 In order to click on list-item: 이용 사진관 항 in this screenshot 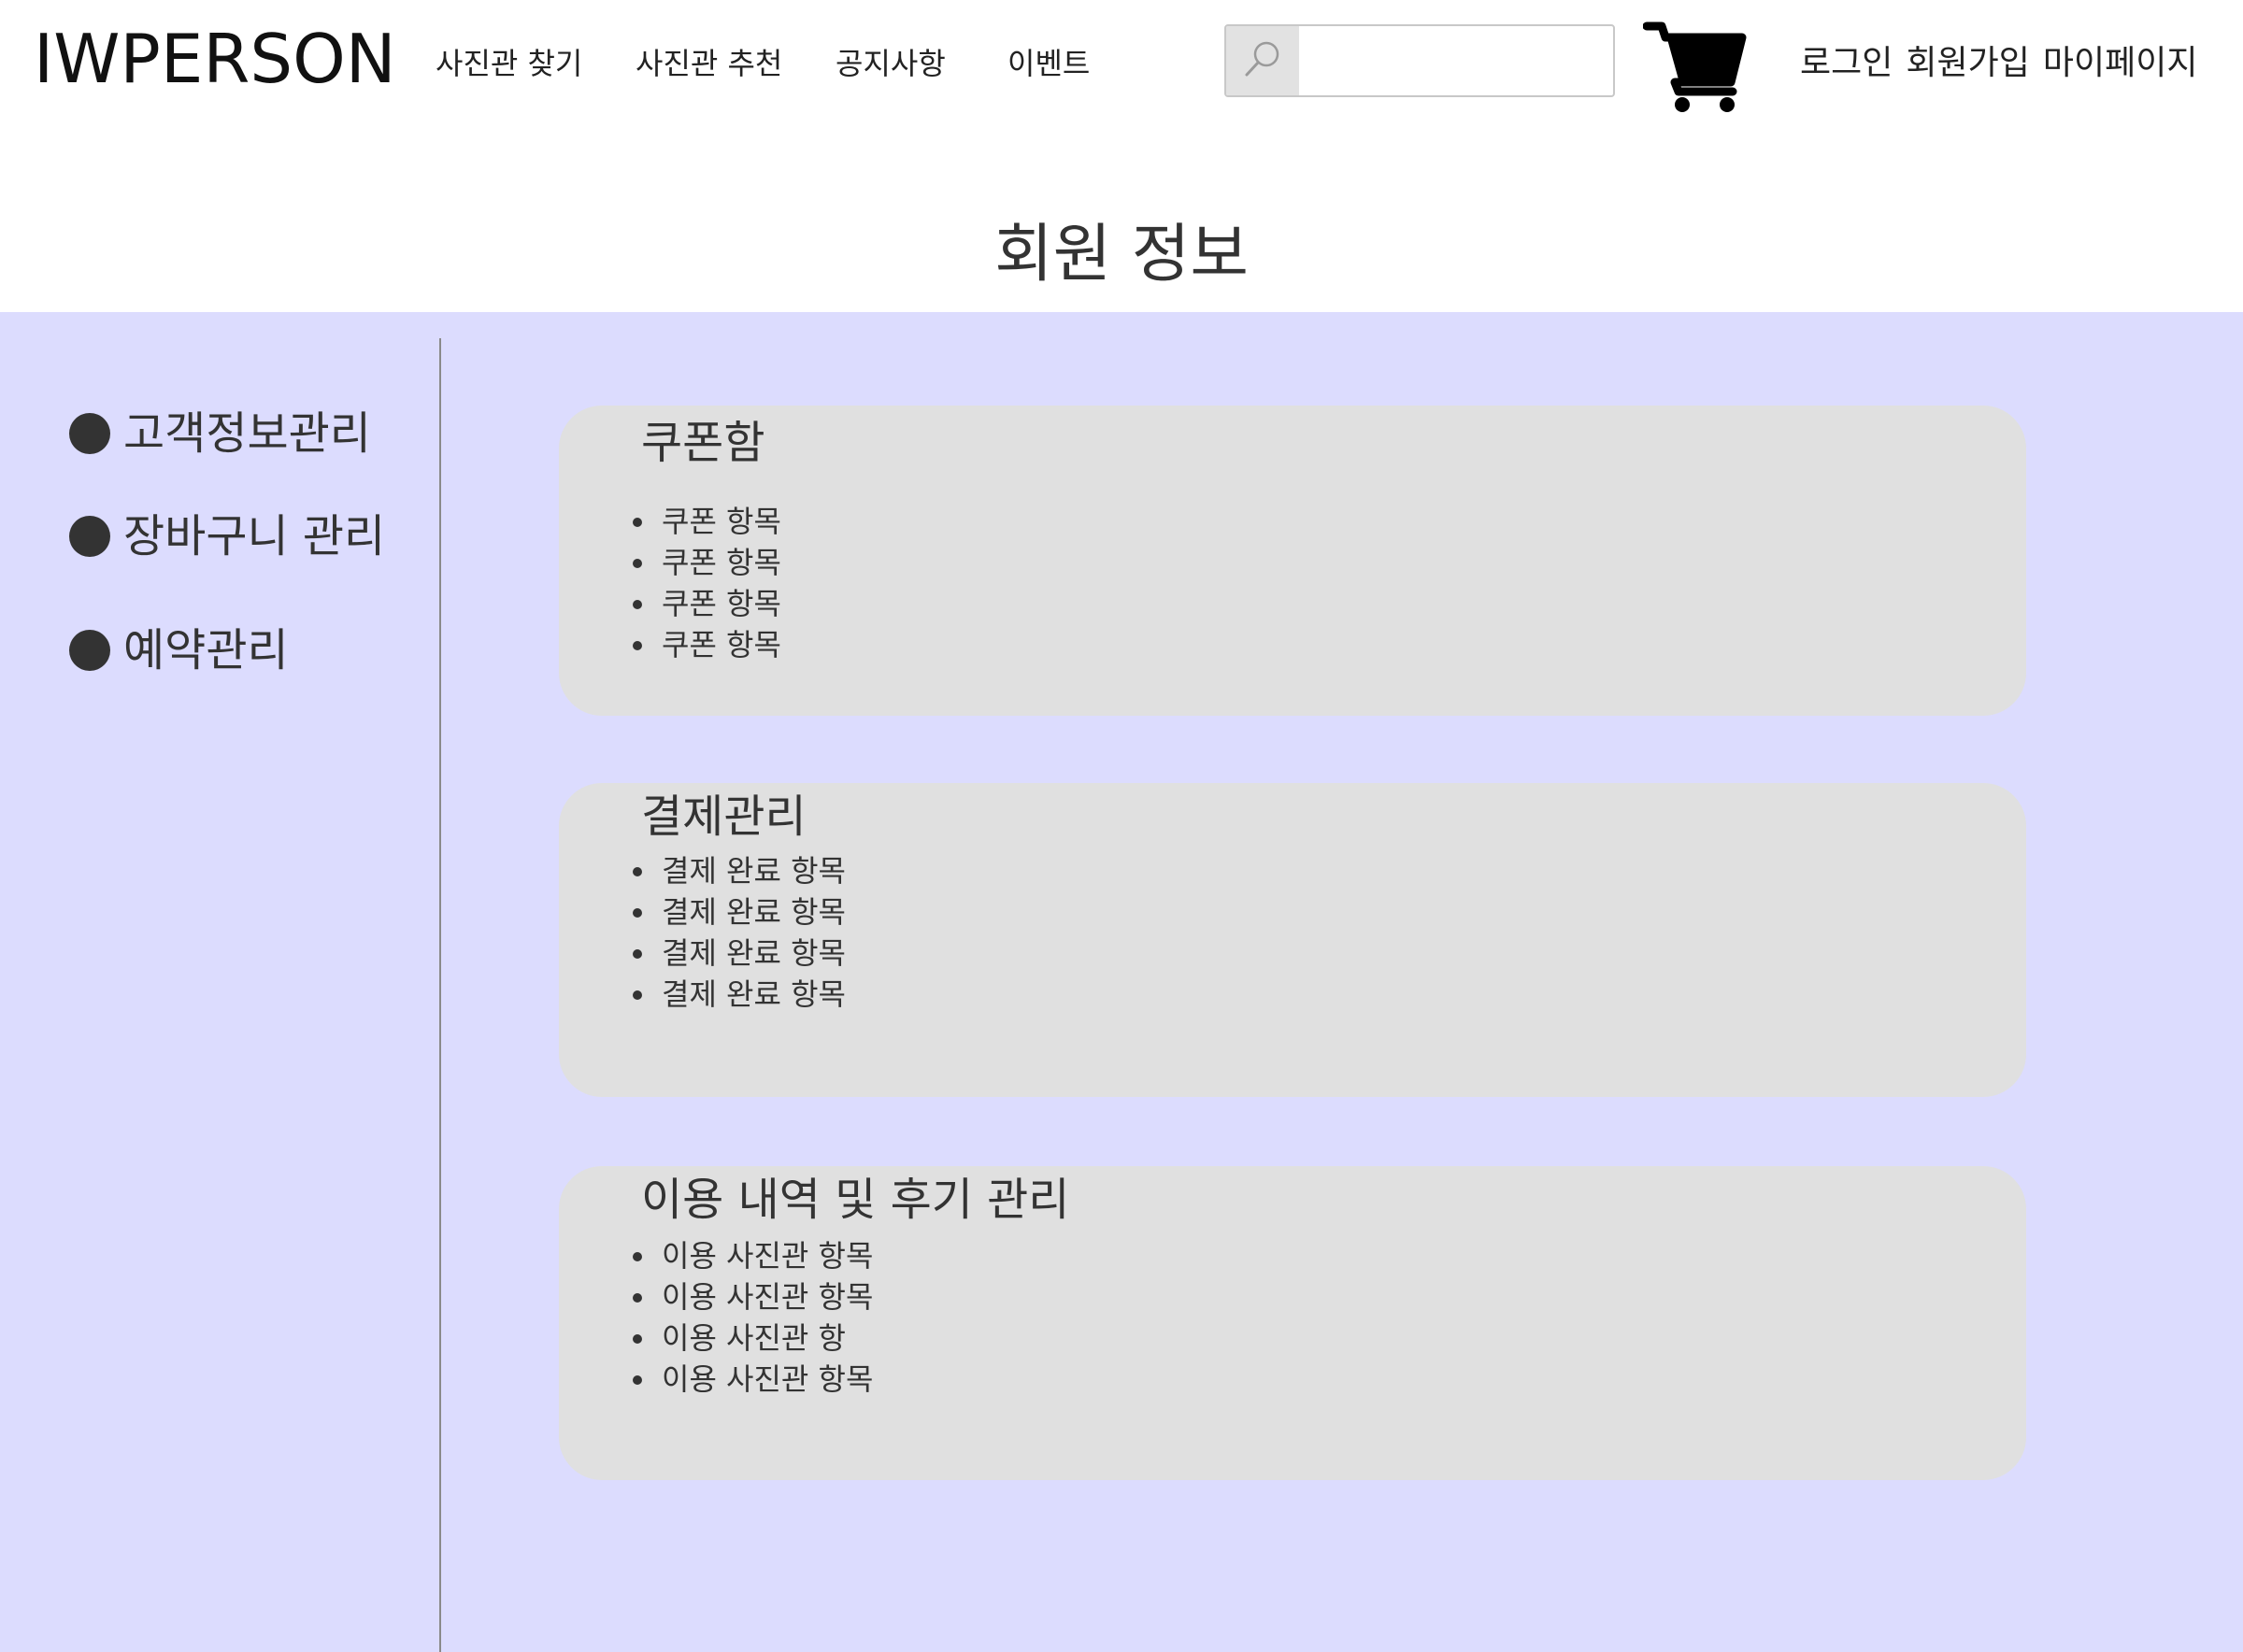, I will do `click(765, 1338)`.